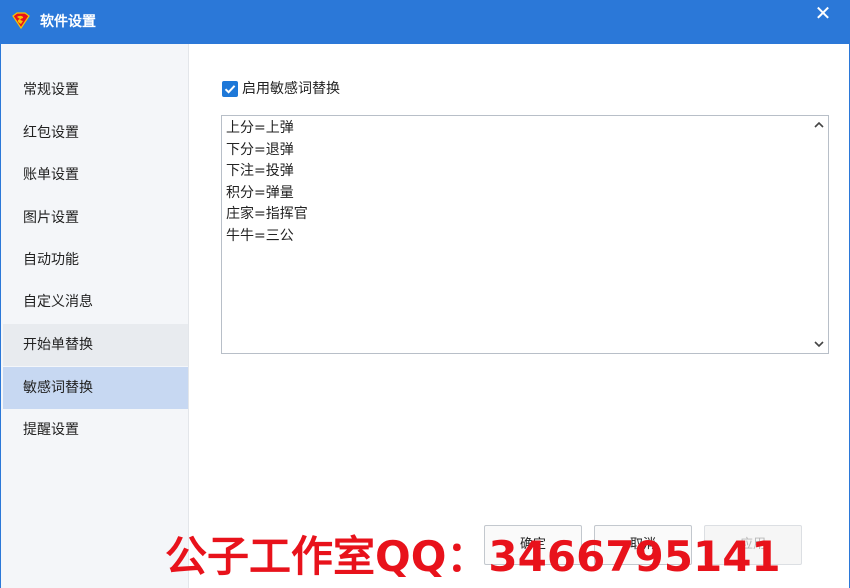 The width and height of the screenshot is (850, 588). Describe the element at coordinates (819, 234) in the screenshot. I see `textarea-scrollbar` at that location.